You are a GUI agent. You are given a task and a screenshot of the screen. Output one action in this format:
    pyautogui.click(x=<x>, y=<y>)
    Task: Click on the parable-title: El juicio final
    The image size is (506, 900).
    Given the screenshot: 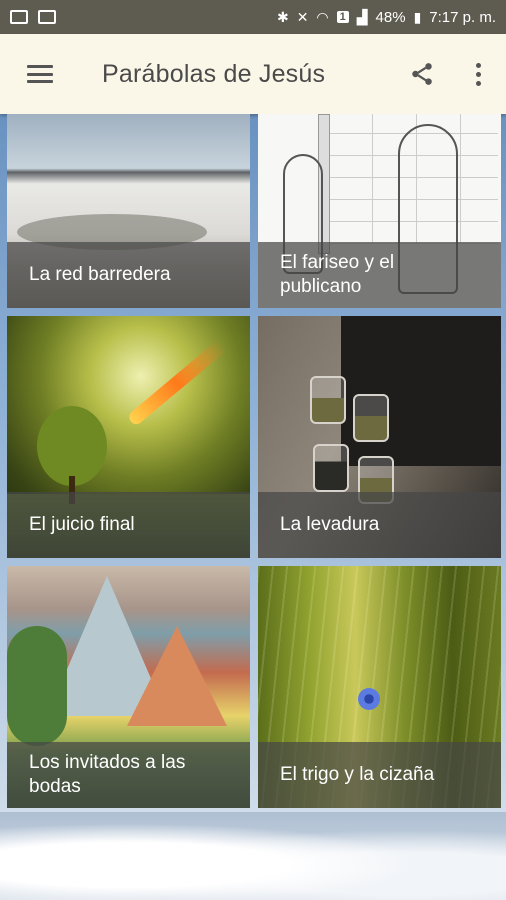 What is the action you would take?
    pyautogui.click(x=128, y=525)
    